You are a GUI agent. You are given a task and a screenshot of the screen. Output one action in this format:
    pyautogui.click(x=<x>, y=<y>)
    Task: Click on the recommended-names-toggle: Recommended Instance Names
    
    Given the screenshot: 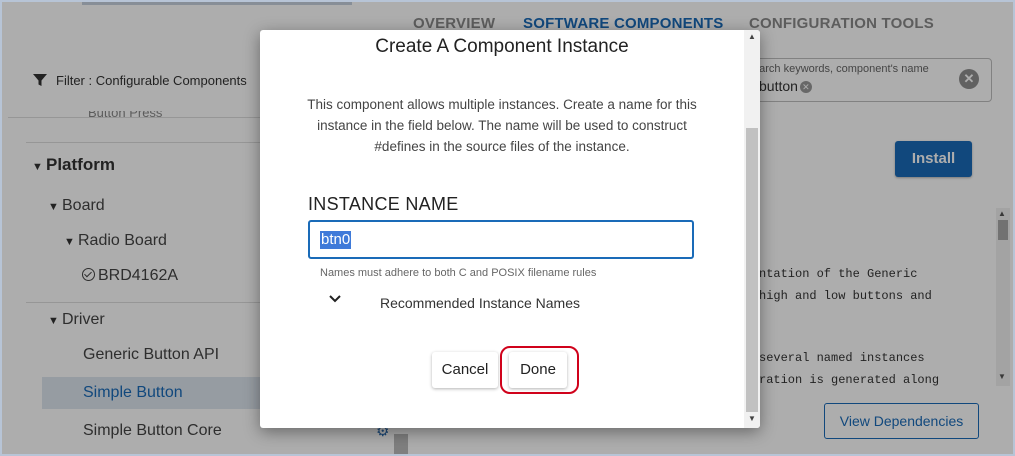 What is the action you would take?
    pyautogui.click(x=480, y=303)
    